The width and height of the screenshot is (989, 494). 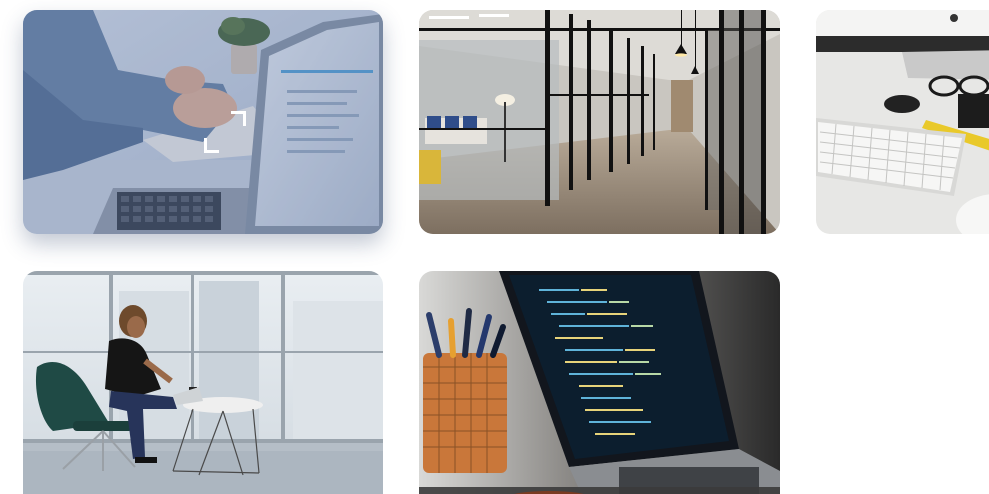 What do you see at coordinates (211, 145) in the screenshot?
I see `focus-corner-bottom-left` at bounding box center [211, 145].